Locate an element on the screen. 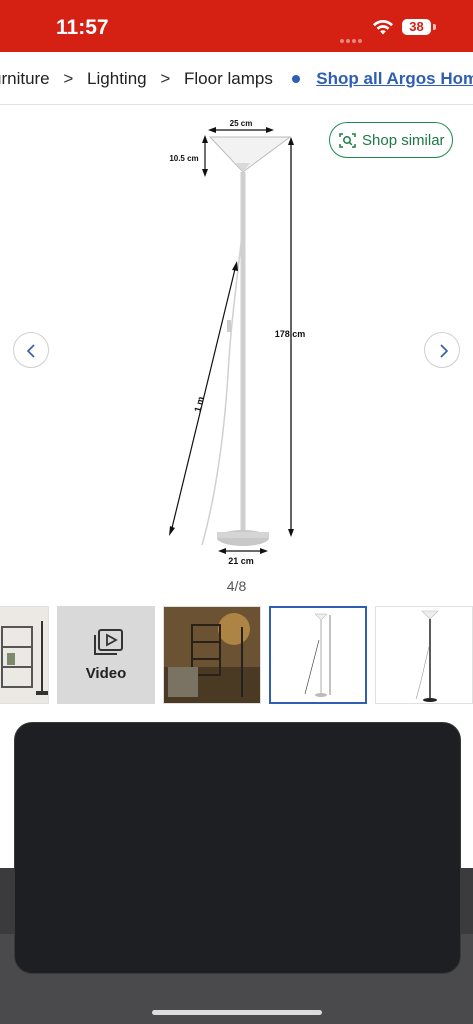  previous-image-button is located at coordinates (31, 350).